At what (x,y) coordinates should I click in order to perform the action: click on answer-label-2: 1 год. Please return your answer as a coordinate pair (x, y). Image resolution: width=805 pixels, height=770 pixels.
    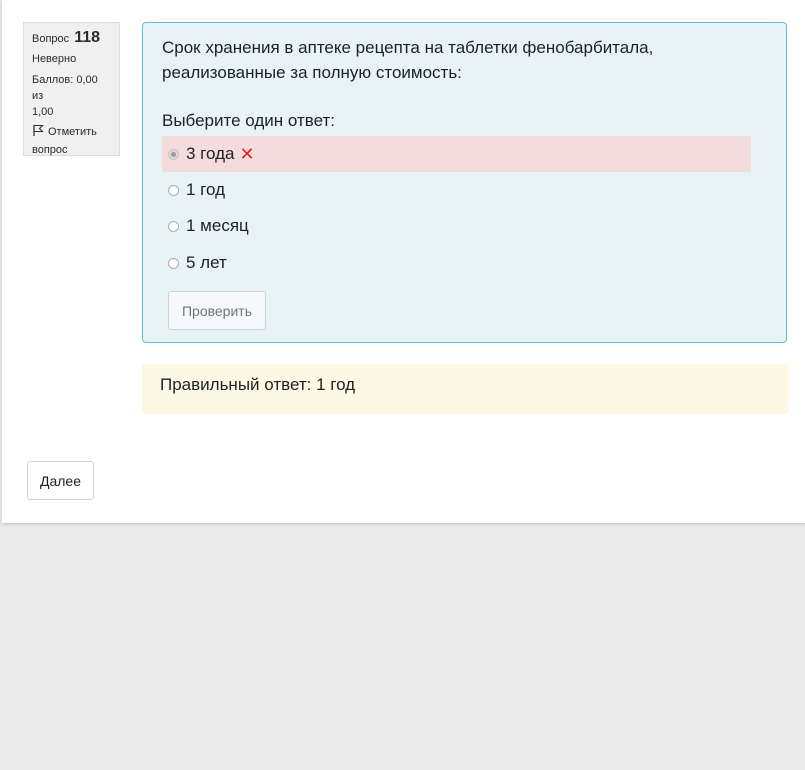
    Looking at the image, I should click on (206, 189).